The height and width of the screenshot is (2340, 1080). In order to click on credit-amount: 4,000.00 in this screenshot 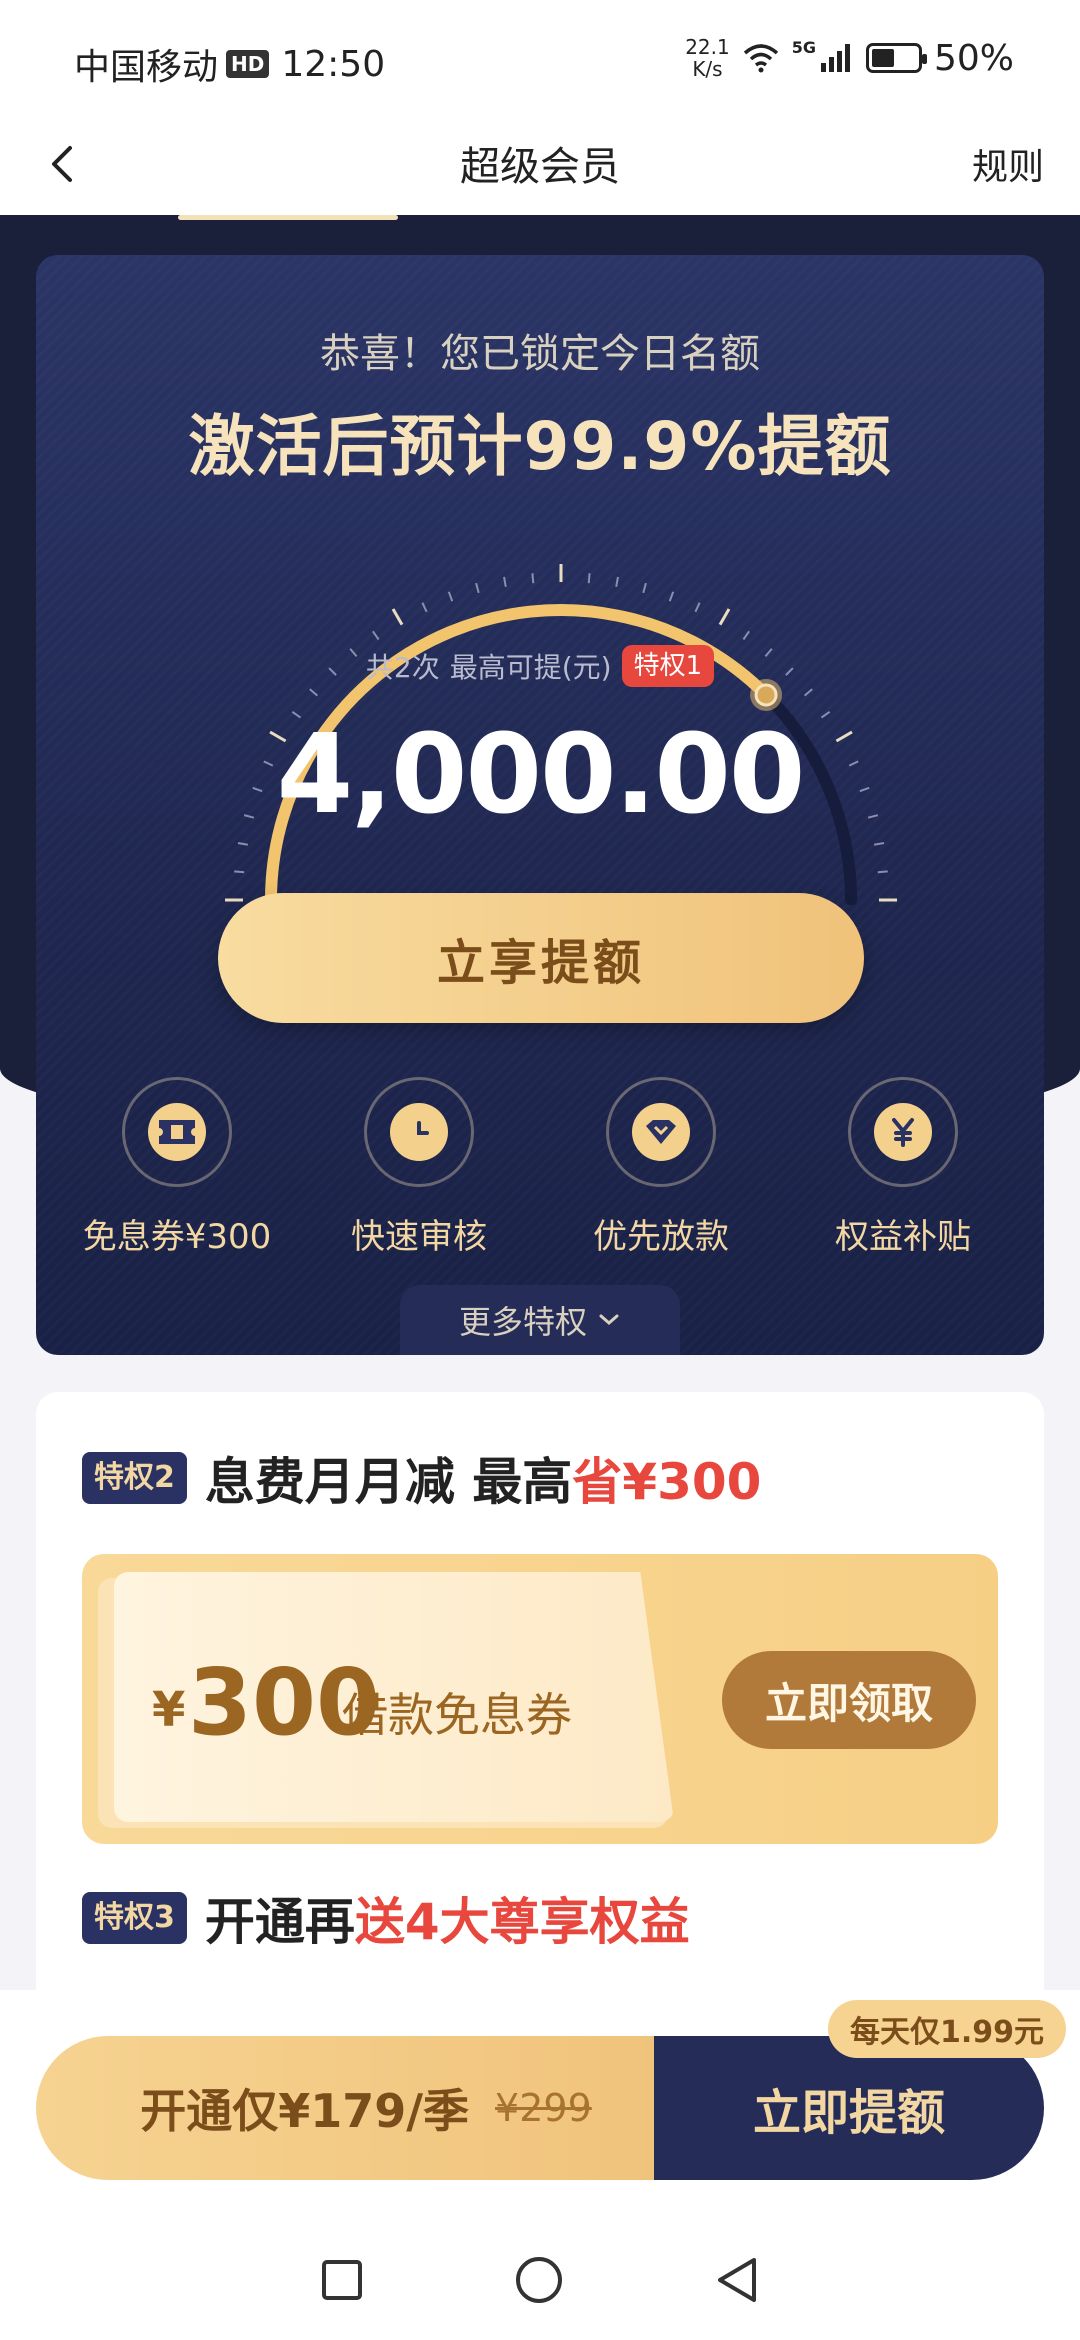, I will do `click(541, 774)`.